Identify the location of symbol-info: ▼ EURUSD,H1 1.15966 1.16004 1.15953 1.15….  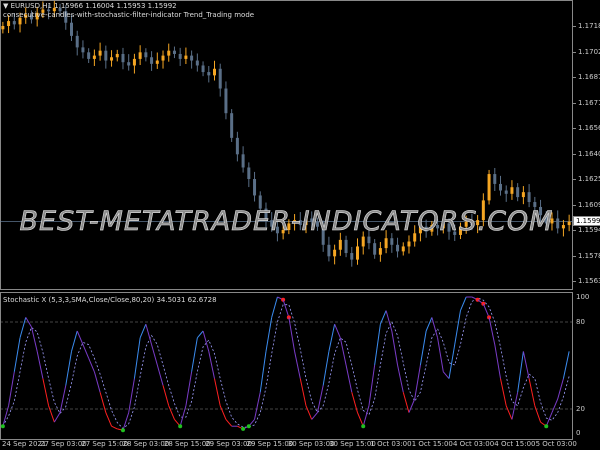
(90, 6).